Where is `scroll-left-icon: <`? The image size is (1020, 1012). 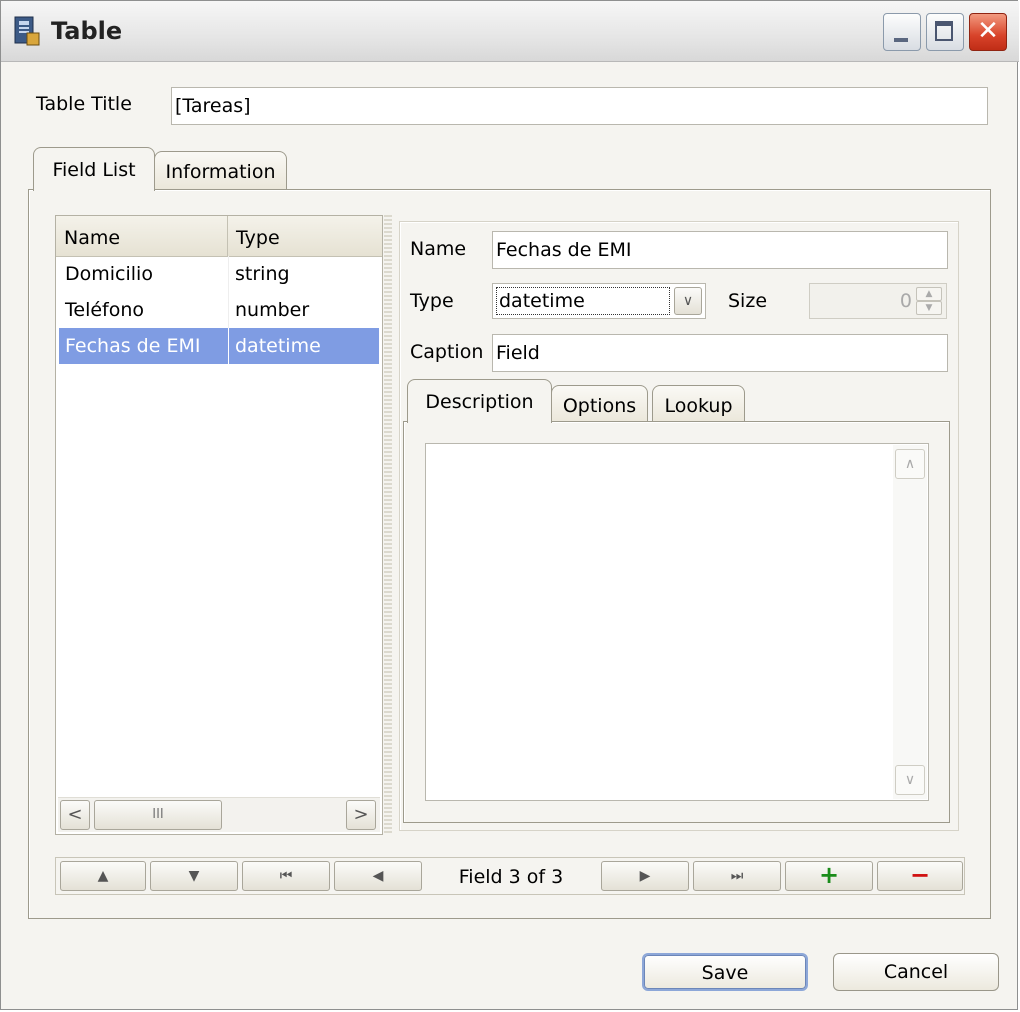
scroll-left-icon: < is located at coordinates (75, 815).